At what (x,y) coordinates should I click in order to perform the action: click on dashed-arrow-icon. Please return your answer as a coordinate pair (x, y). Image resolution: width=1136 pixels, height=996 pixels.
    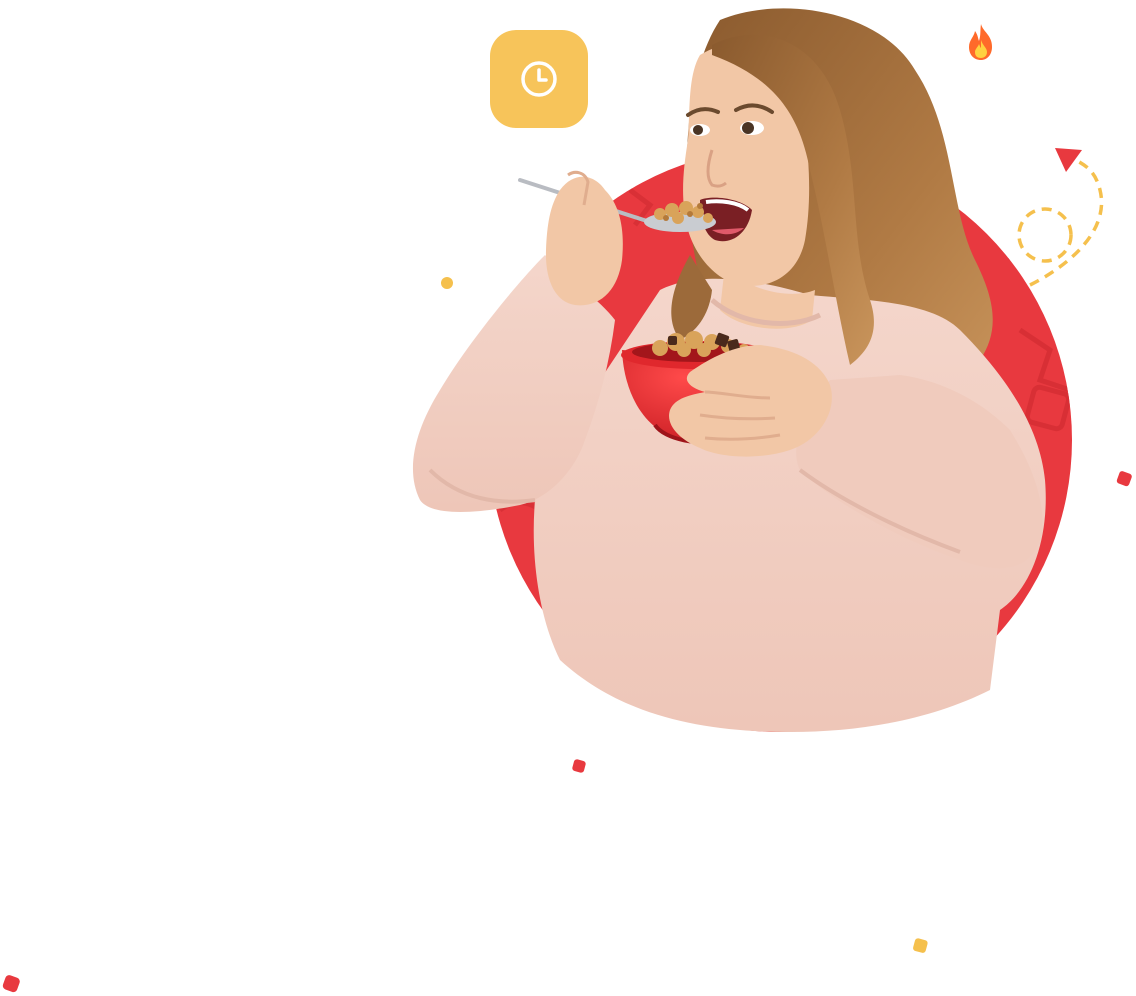
    Looking at the image, I should click on (1060, 217).